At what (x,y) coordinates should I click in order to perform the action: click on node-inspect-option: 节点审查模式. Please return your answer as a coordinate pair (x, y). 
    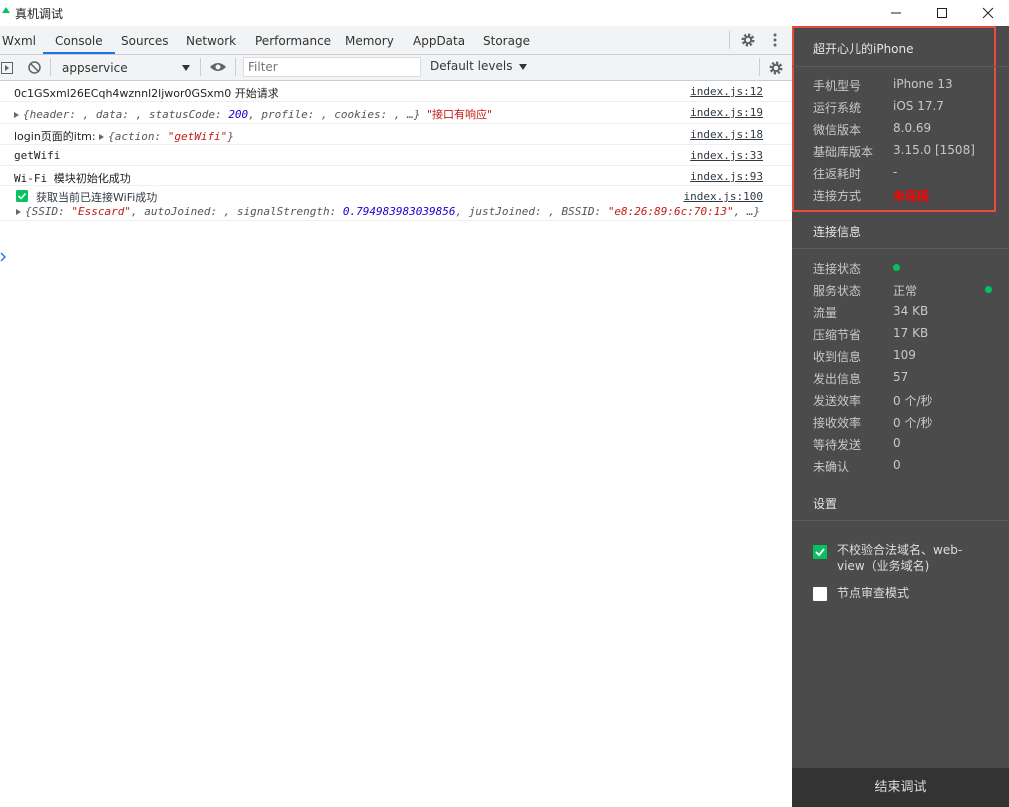
    Looking at the image, I should click on (908, 594).